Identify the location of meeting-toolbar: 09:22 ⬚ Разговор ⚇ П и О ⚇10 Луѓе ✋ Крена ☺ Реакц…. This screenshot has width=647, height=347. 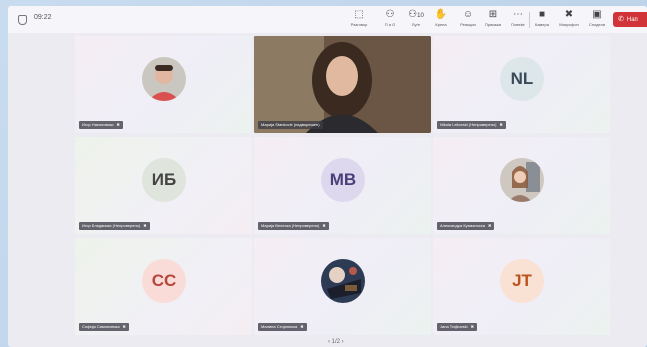
(327, 19).